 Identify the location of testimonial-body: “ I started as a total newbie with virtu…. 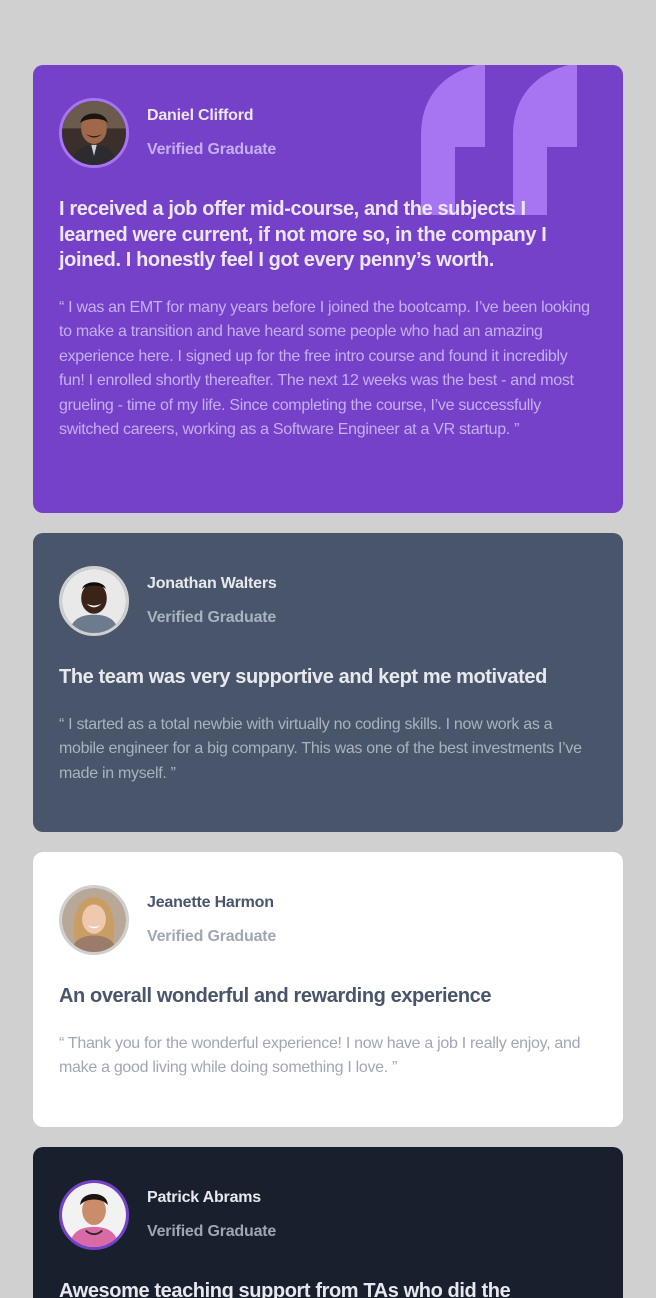
(320, 748).